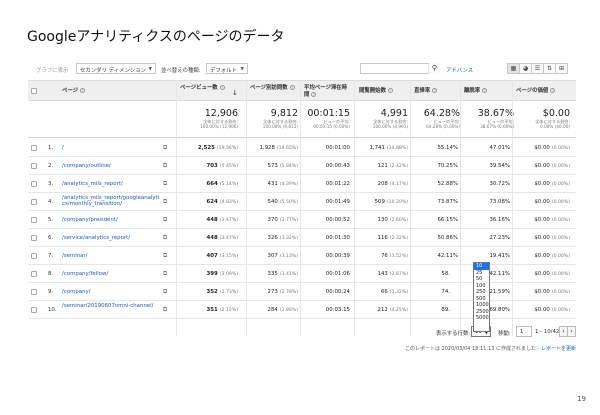  I want to click on page-link: /, so click(112, 148).